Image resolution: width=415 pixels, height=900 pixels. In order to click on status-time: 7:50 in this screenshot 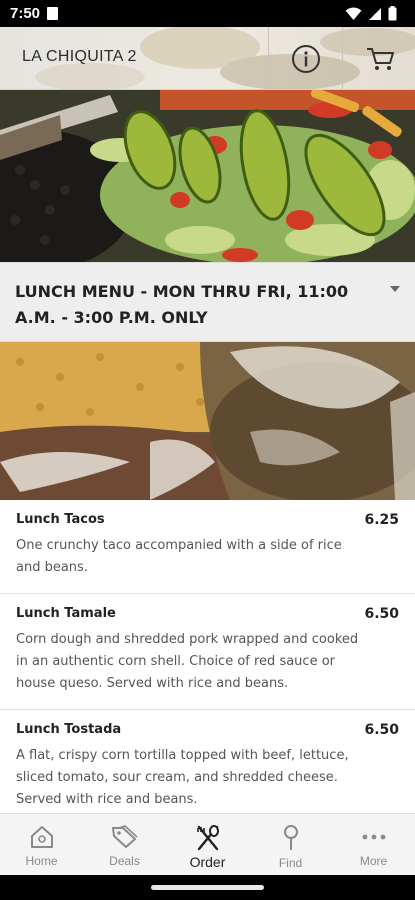, I will do `click(25, 13)`.